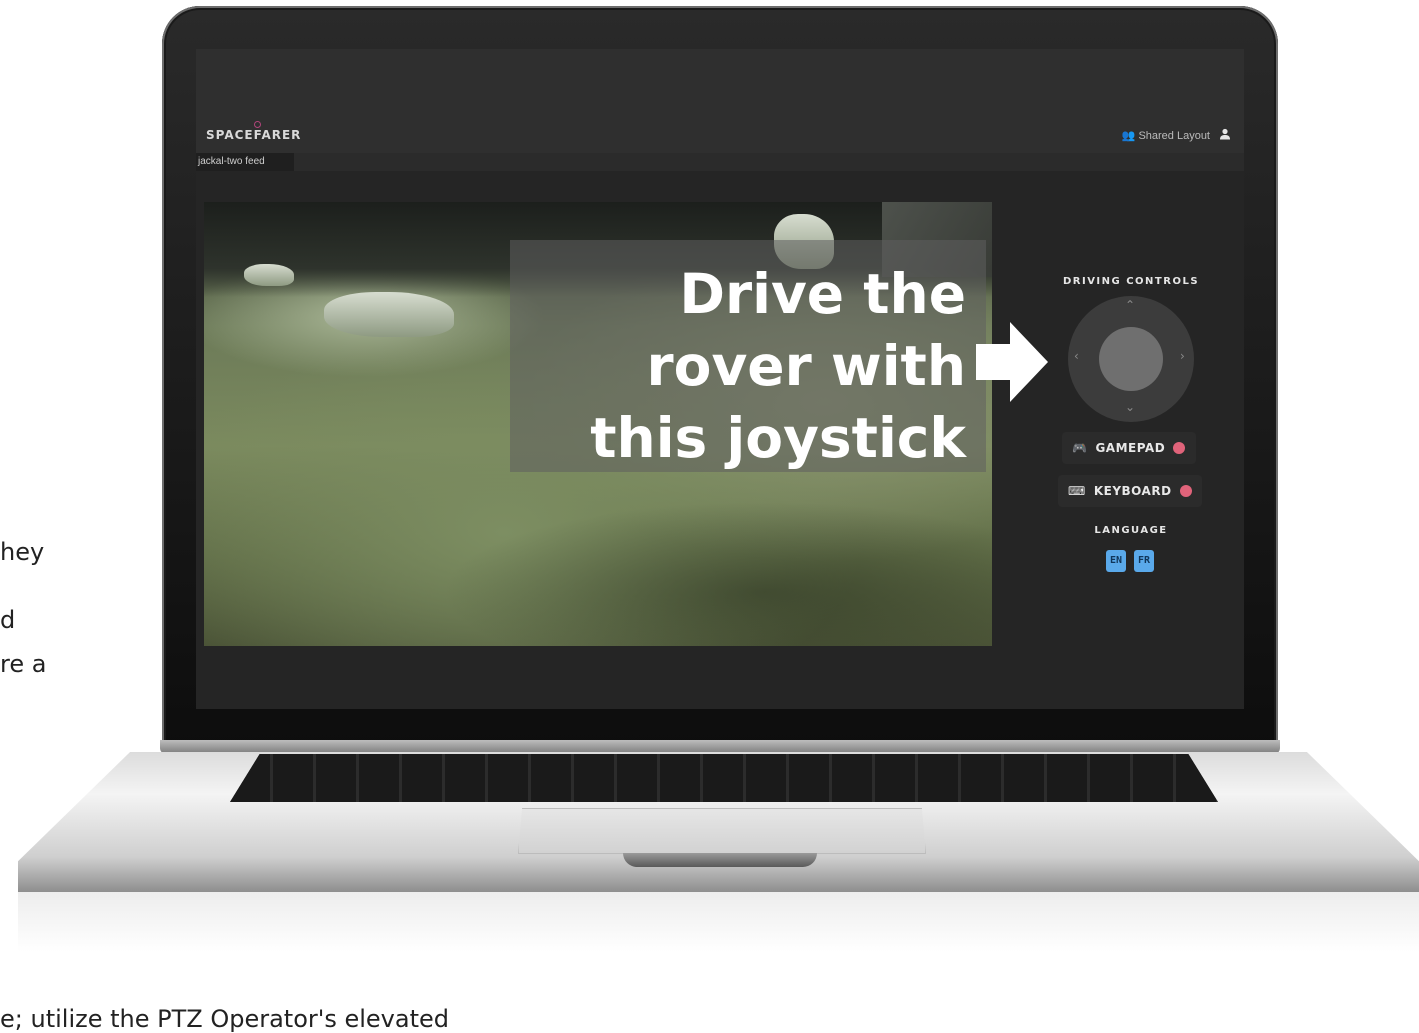 This screenshot has height=1033, width=1419. What do you see at coordinates (1179, 448) in the screenshot?
I see `gamepad-status-indicator` at bounding box center [1179, 448].